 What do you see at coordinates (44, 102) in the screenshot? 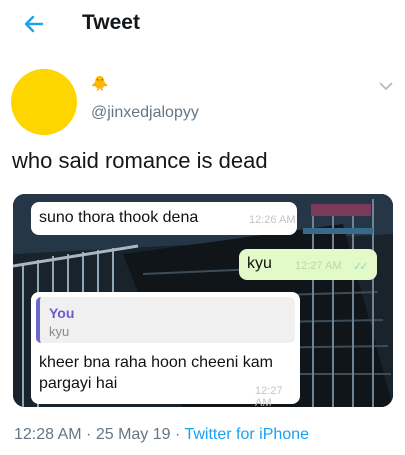
I see `avatar` at bounding box center [44, 102].